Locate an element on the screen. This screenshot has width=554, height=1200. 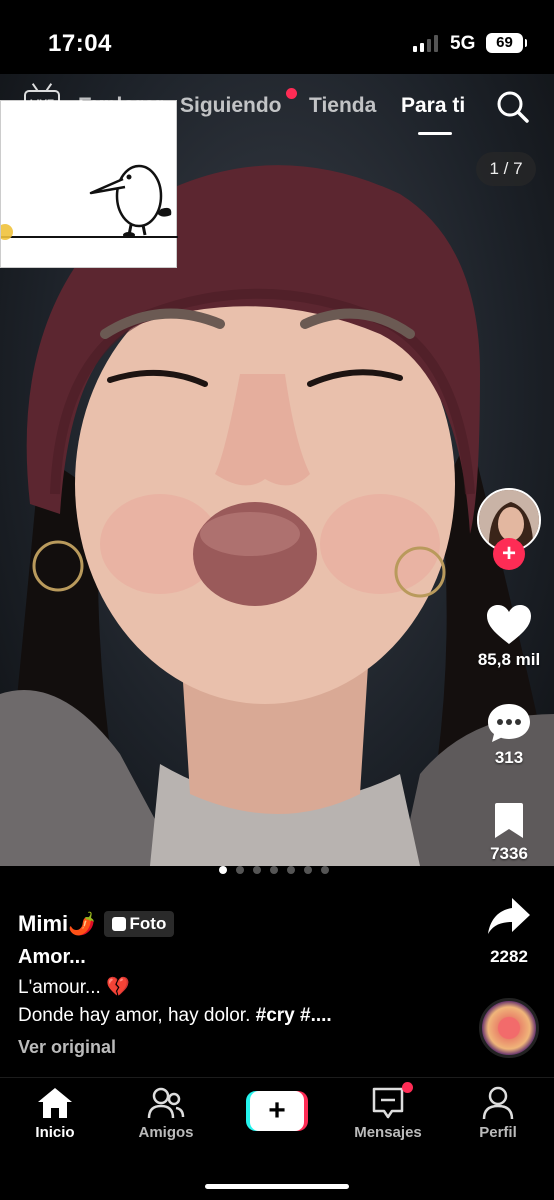
nav-label: Inicio is located at coordinates (55, 1132).